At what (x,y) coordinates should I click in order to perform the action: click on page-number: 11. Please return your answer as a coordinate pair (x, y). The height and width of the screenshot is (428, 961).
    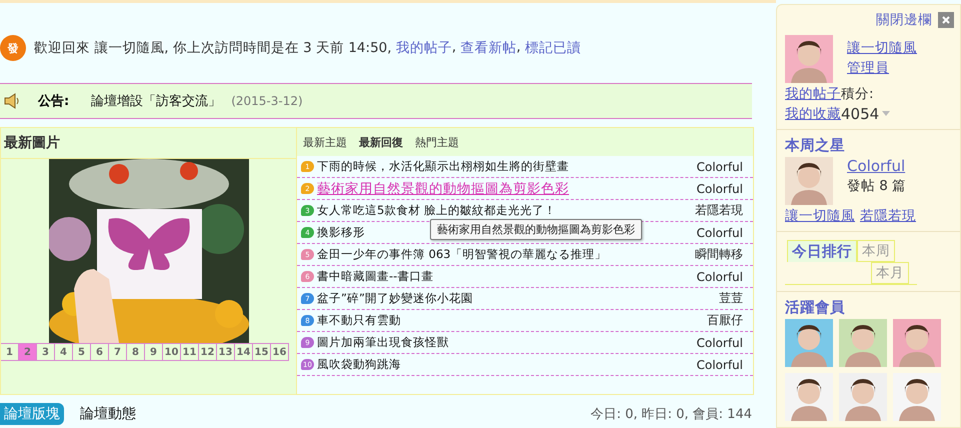
    Looking at the image, I should click on (190, 352).